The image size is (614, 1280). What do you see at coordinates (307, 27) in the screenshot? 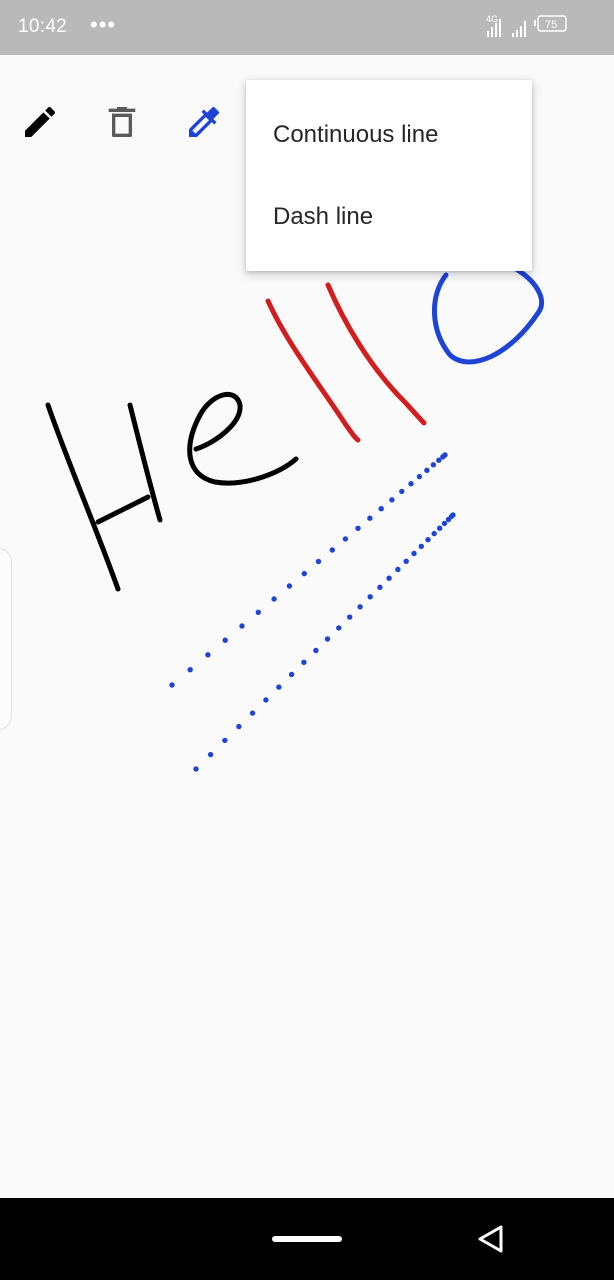
I see `status-bar: 10:42 ••• 4G 75` at bounding box center [307, 27].